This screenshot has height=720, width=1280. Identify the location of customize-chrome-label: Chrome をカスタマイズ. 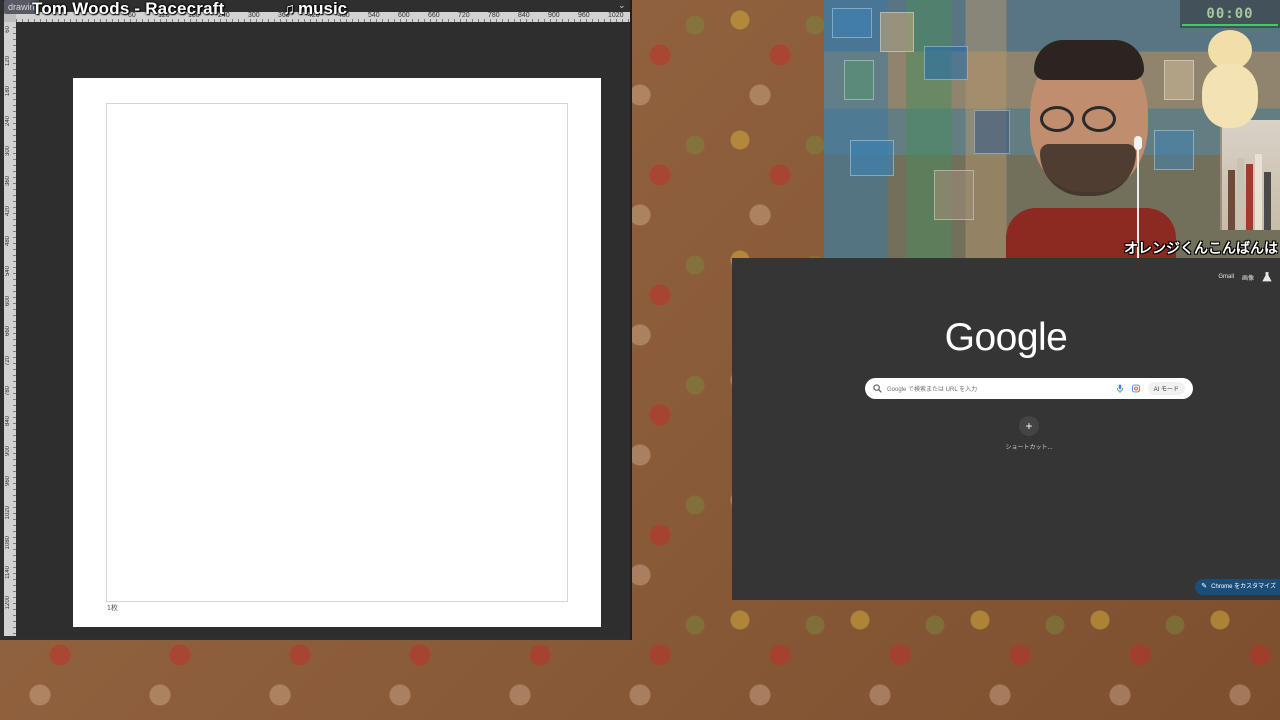
(1243, 587).